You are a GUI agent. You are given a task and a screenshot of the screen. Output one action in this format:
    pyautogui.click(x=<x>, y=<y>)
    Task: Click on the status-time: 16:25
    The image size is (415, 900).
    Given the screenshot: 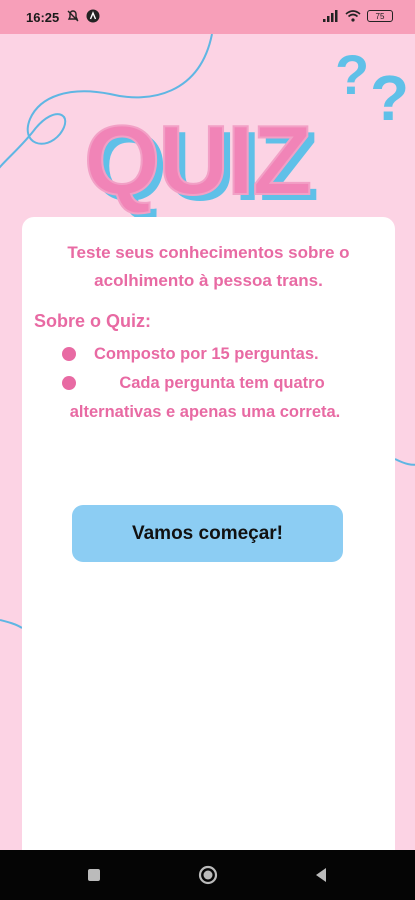 What is the action you would take?
    pyautogui.click(x=43, y=17)
    